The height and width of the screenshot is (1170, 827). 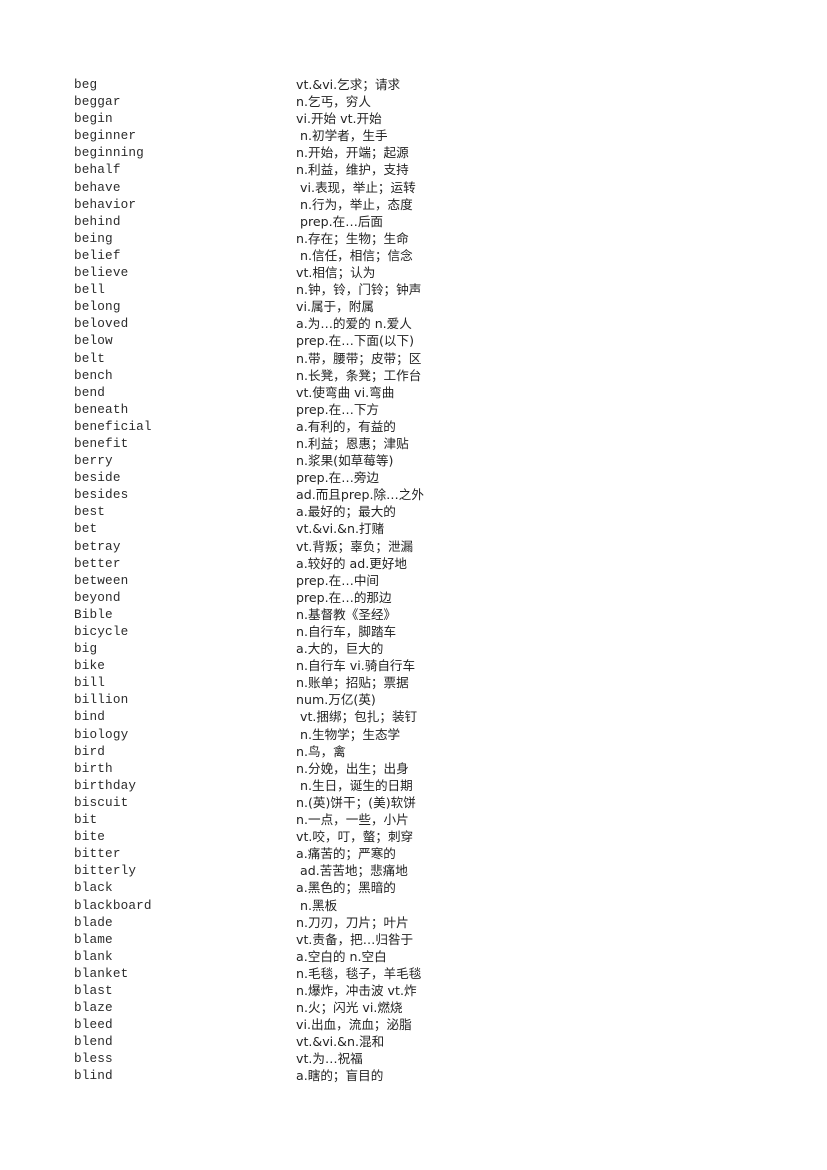 What do you see at coordinates (101, 324) in the screenshot?
I see `entry-term: beloved` at bounding box center [101, 324].